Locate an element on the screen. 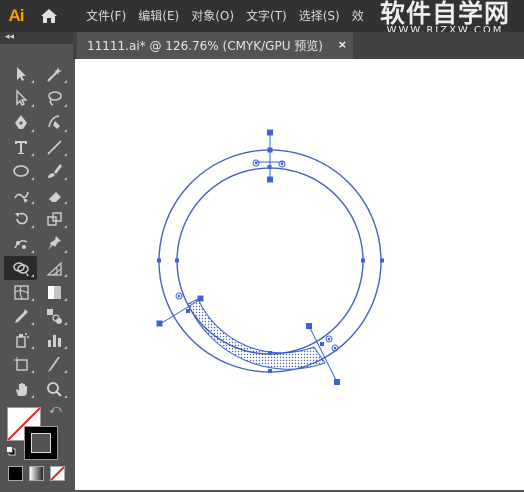 This screenshot has height=492, width=524. shape-builder-tool is located at coordinates (20, 267).